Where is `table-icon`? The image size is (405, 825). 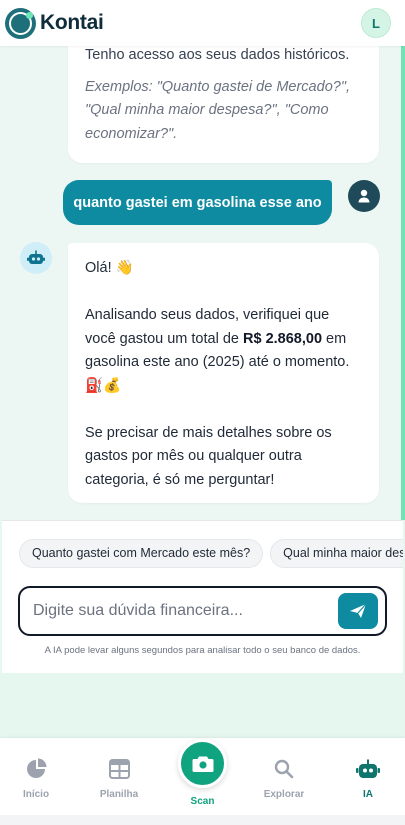 table-icon is located at coordinates (119, 769).